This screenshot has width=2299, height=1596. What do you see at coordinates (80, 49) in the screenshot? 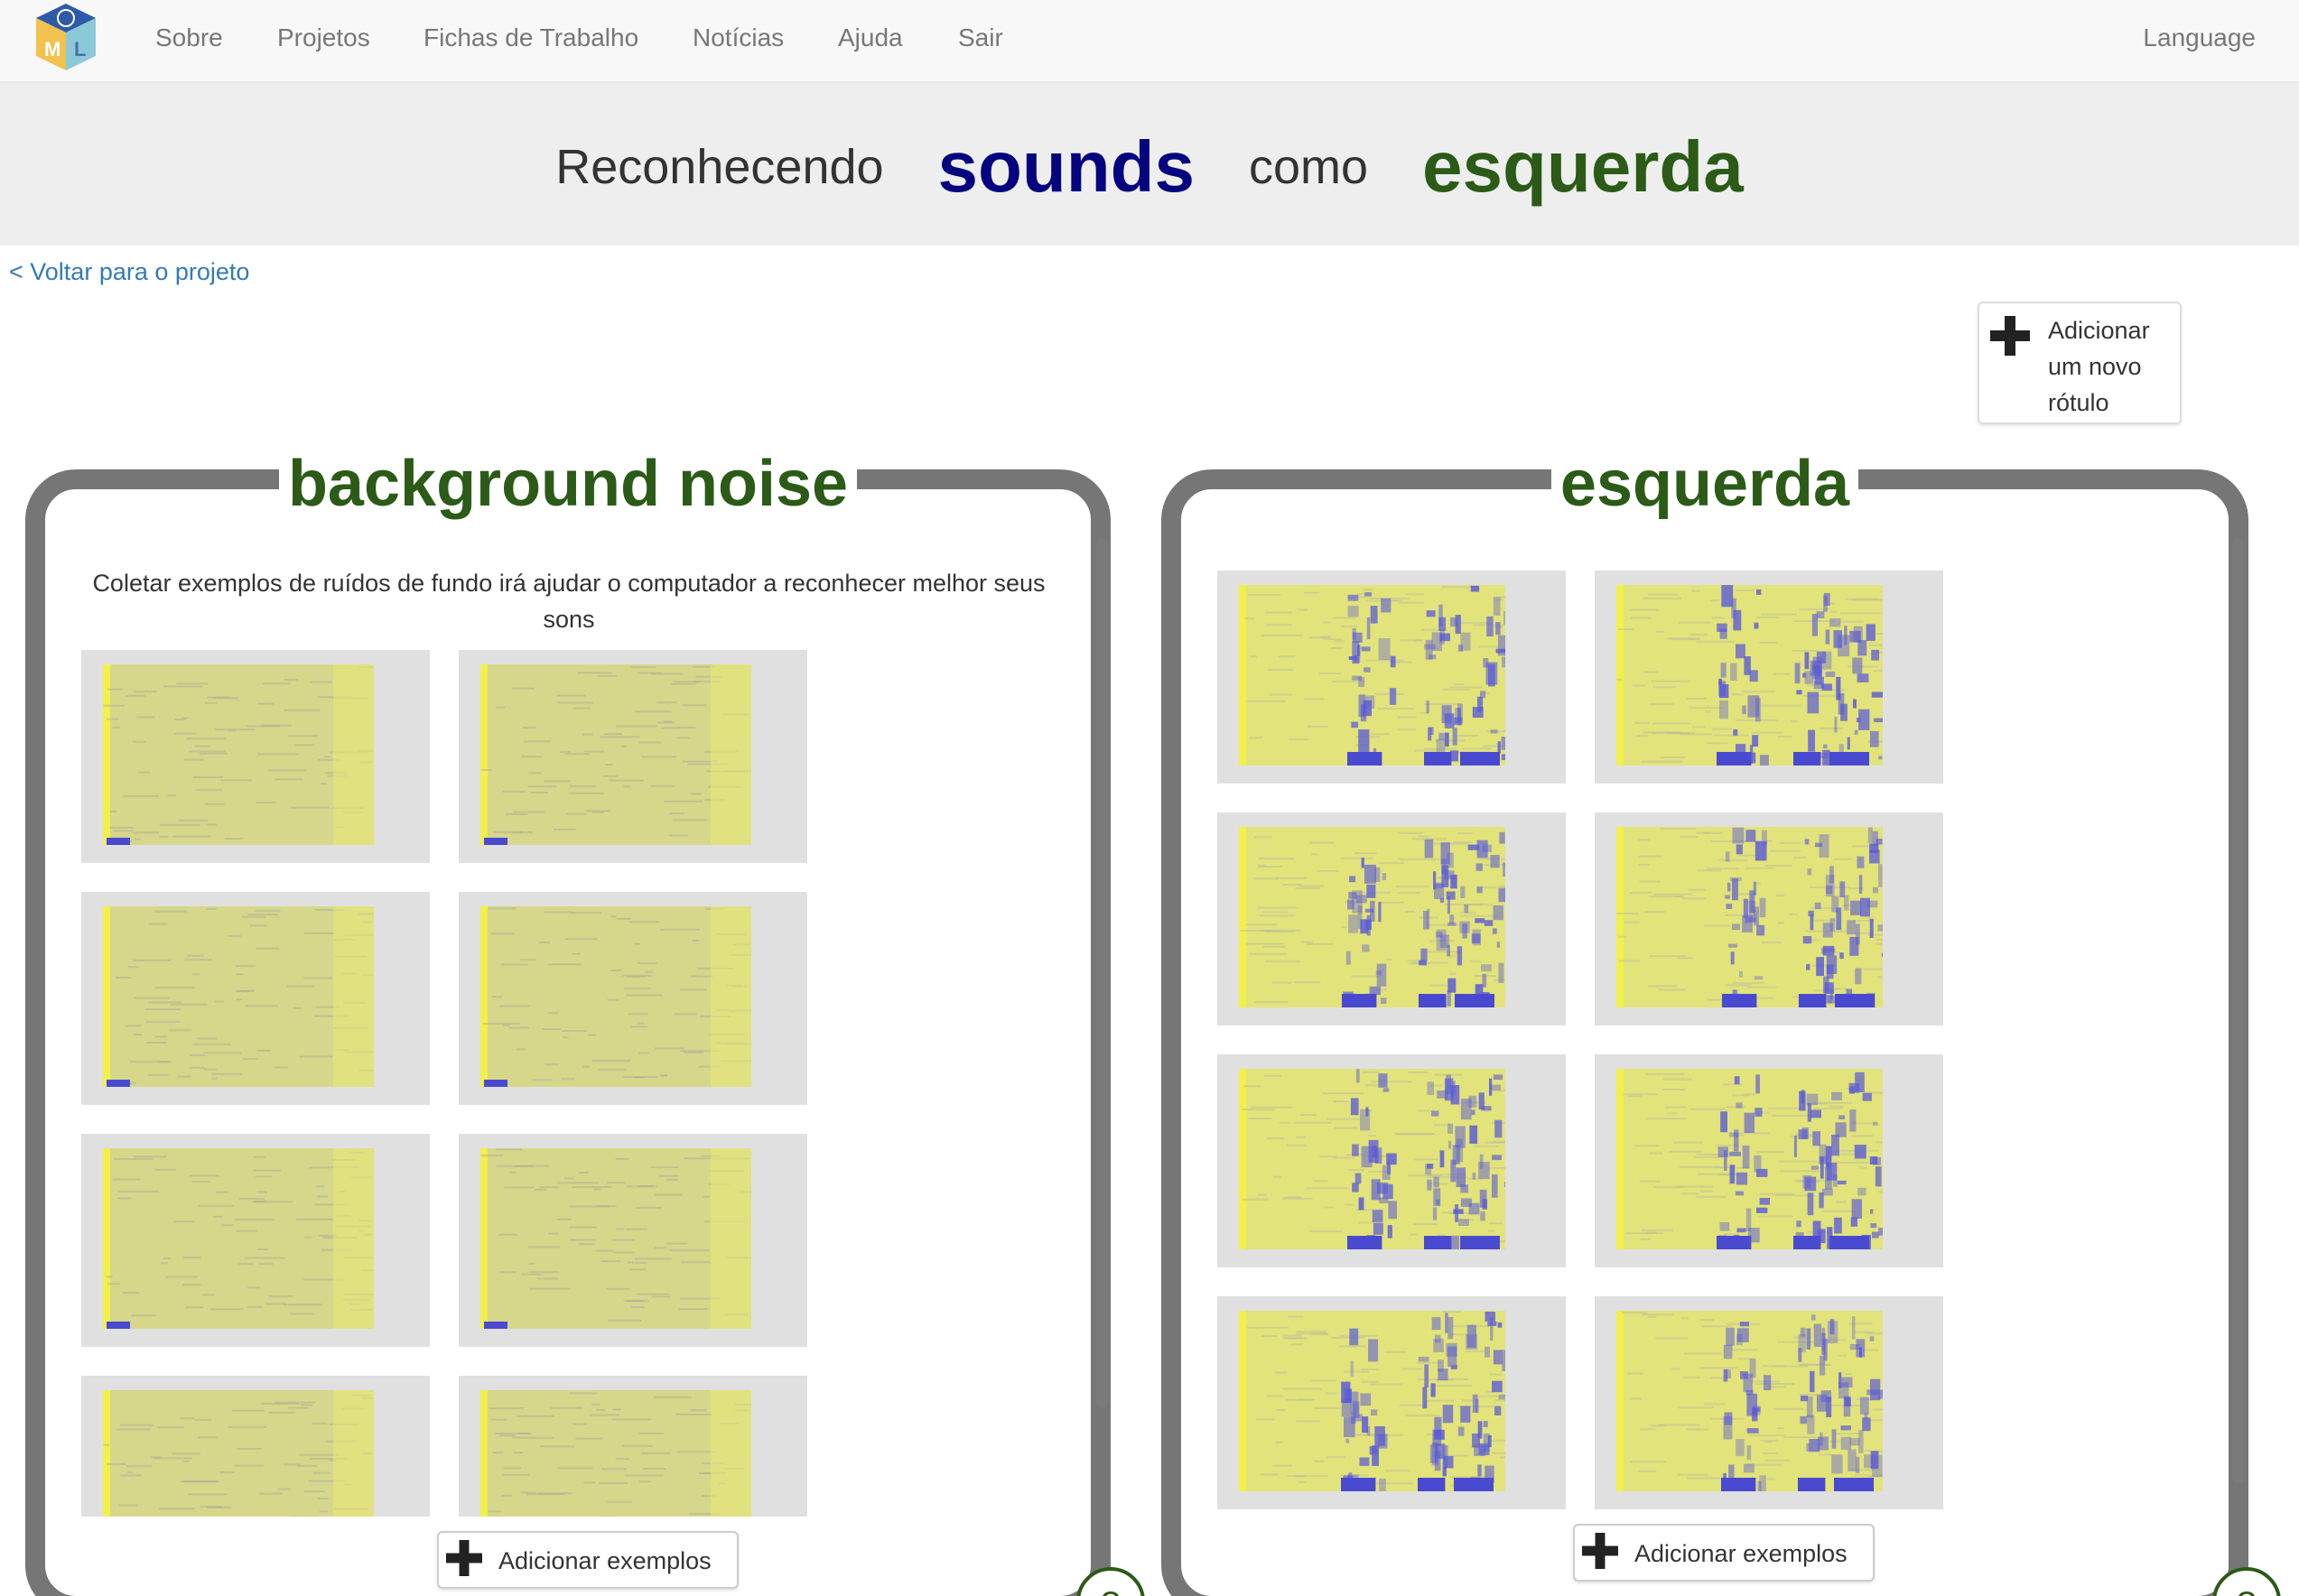
I see `logo-letter-l: L` at bounding box center [80, 49].